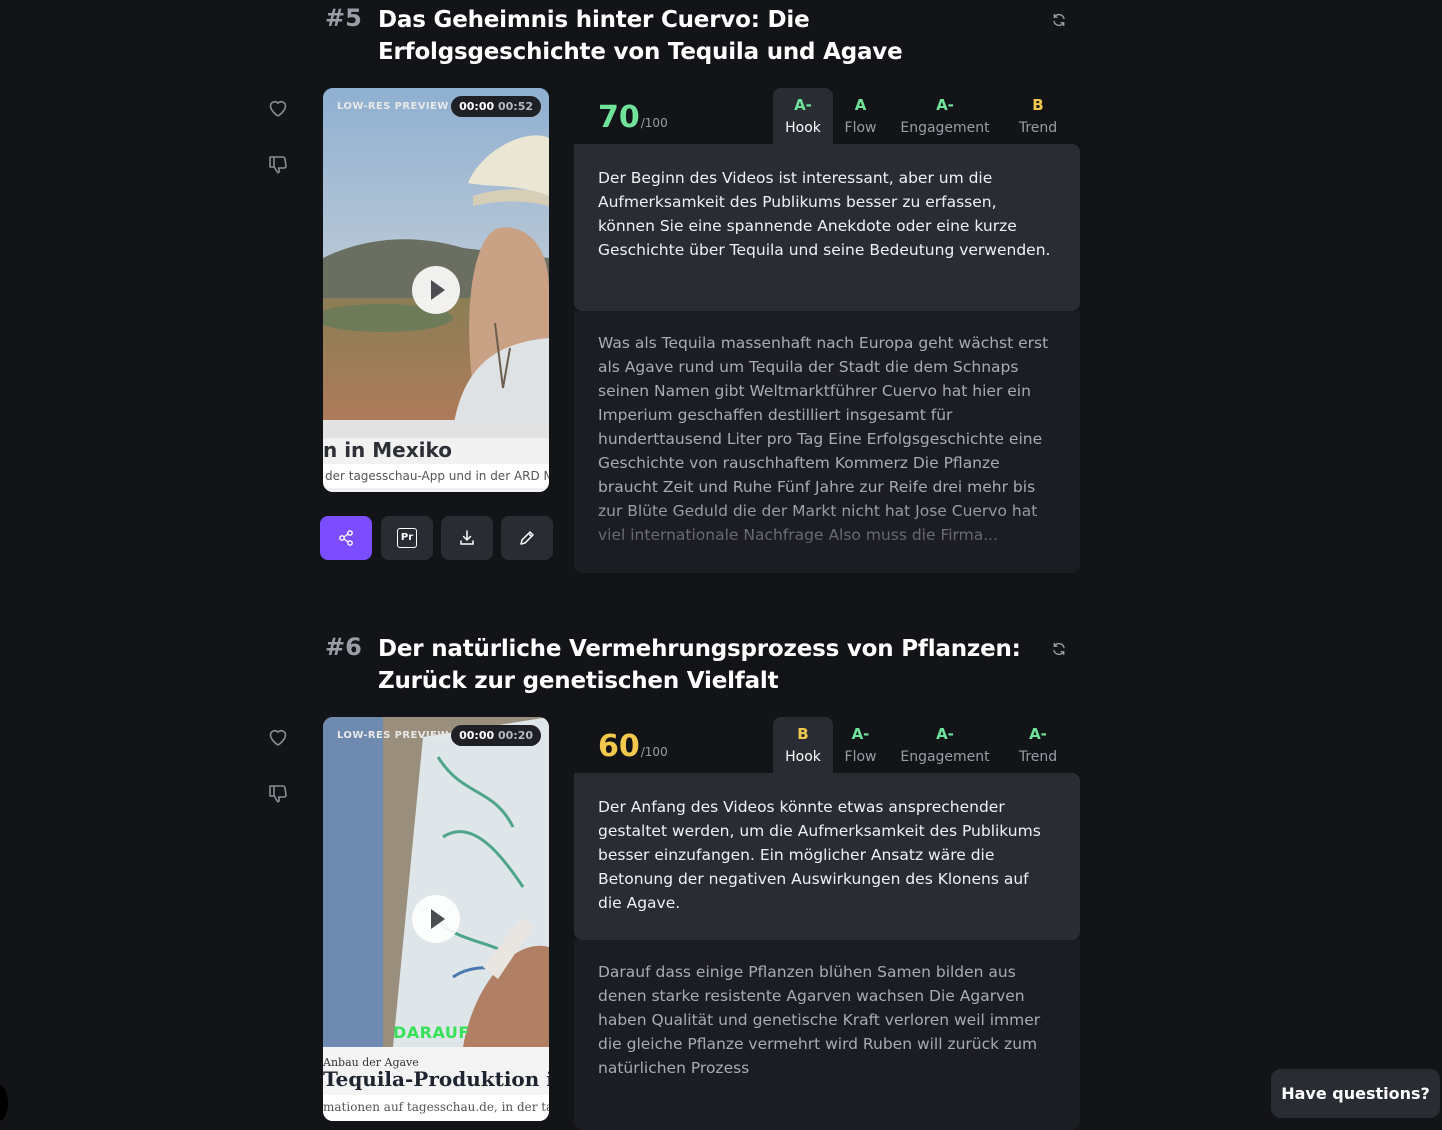 Image resolution: width=1442 pixels, height=1130 pixels. Describe the element at coordinates (1355, 1093) in the screenshot. I see `help-chat-button: Have questions?` at that location.